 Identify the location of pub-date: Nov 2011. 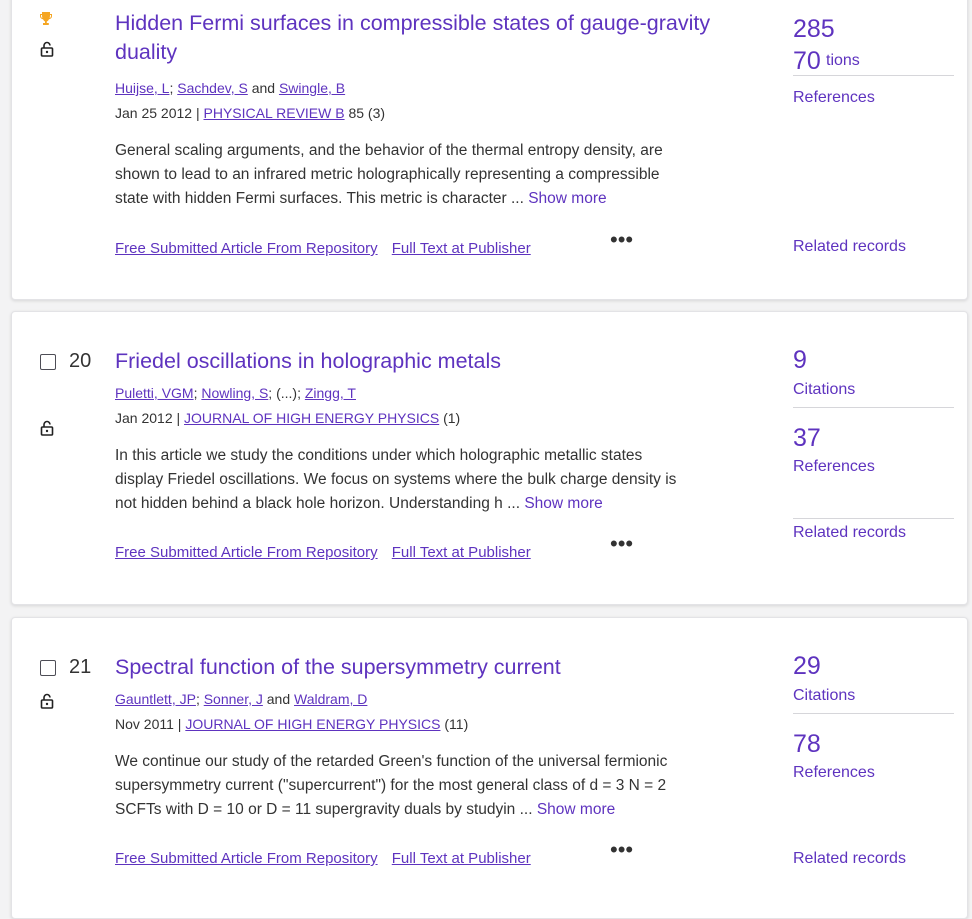
(144, 724).